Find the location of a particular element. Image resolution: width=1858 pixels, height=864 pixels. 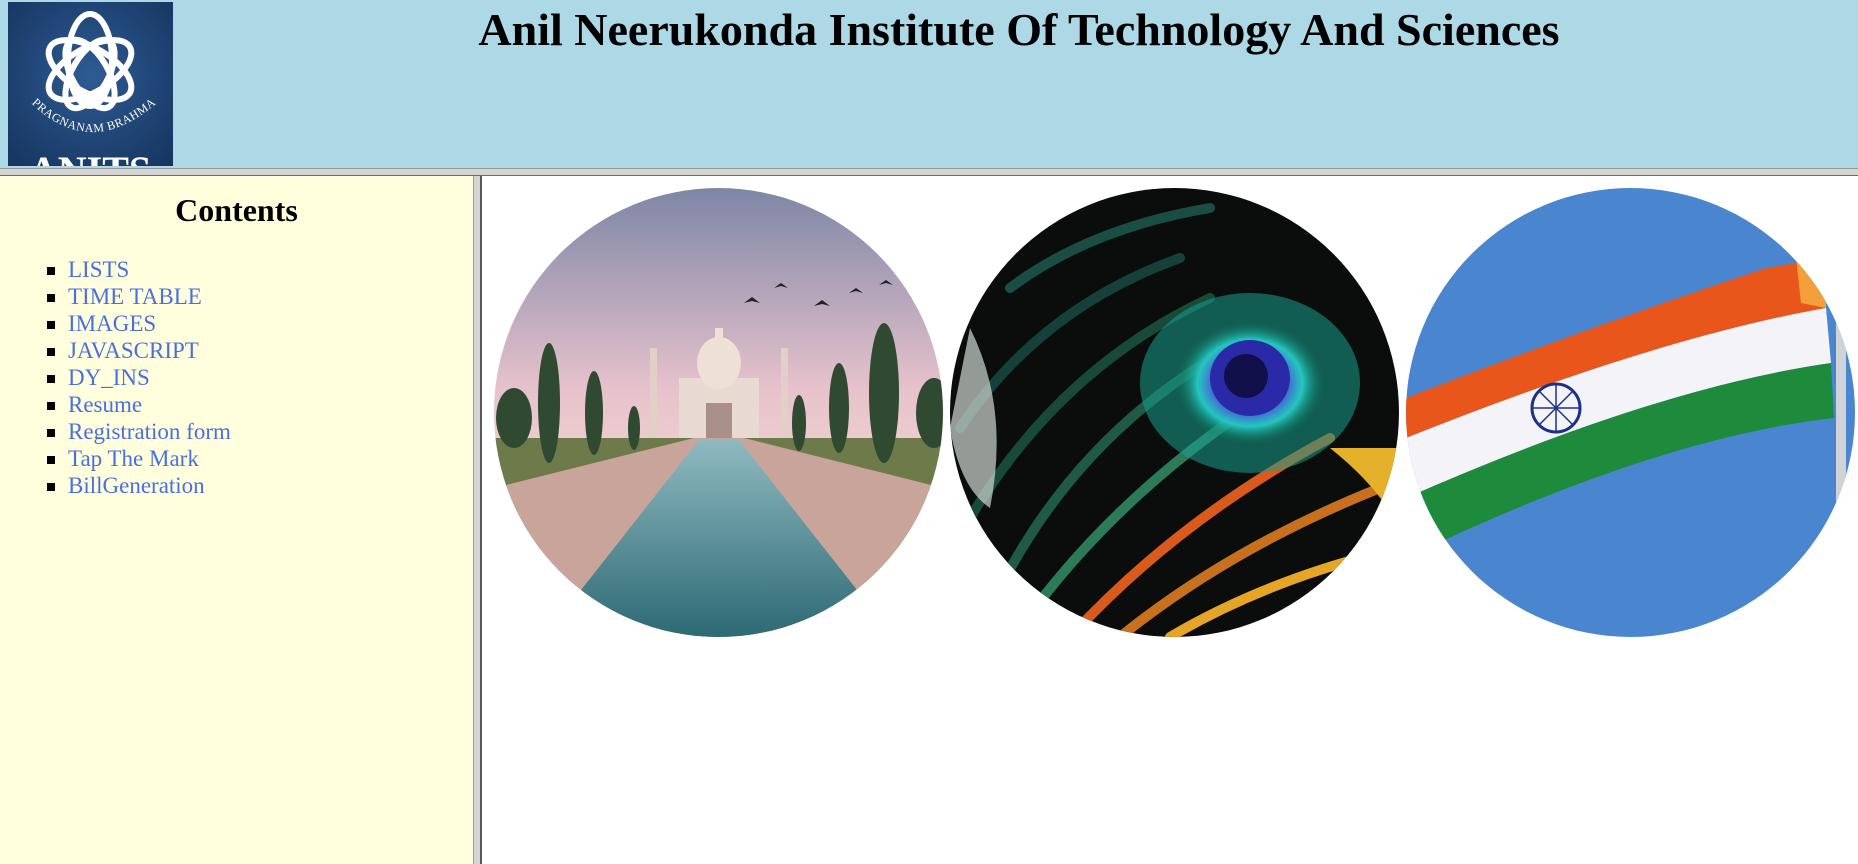

nav-item-javascript: JAVASCRIPT is located at coordinates (139, 350).